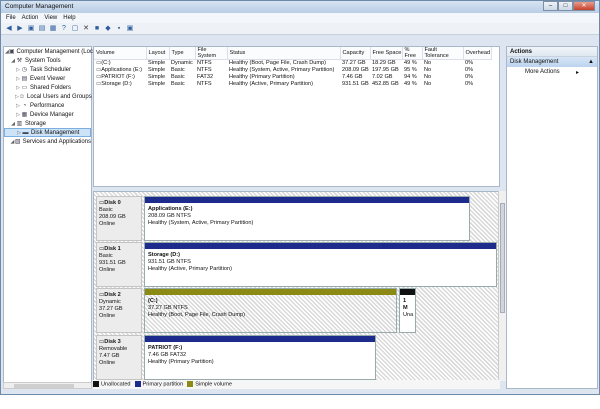 Image resolution: width=600 pixels, height=409 pixels. Describe the element at coordinates (119, 218) in the screenshot. I see `disk-info: ▭Disk 0 Basic 208.09 GB Online` at that location.